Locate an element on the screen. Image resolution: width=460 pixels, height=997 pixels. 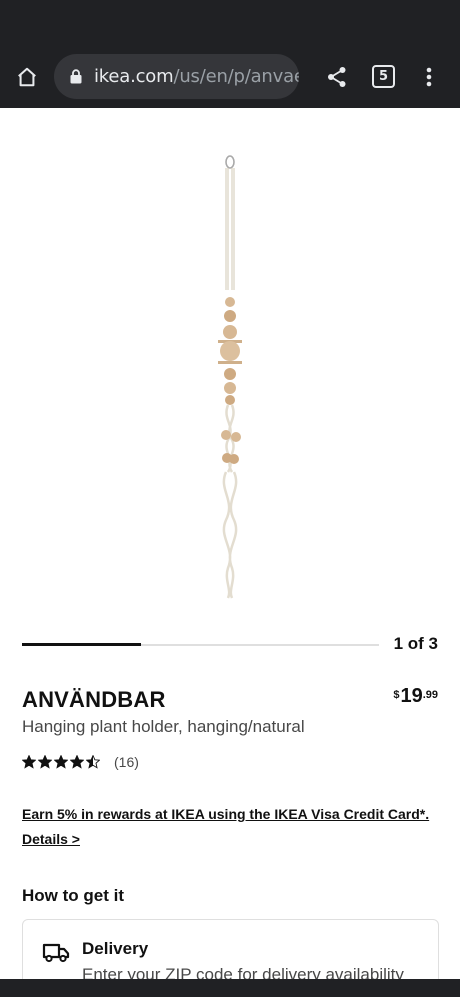
gallery-progress-track is located at coordinates (200, 644).